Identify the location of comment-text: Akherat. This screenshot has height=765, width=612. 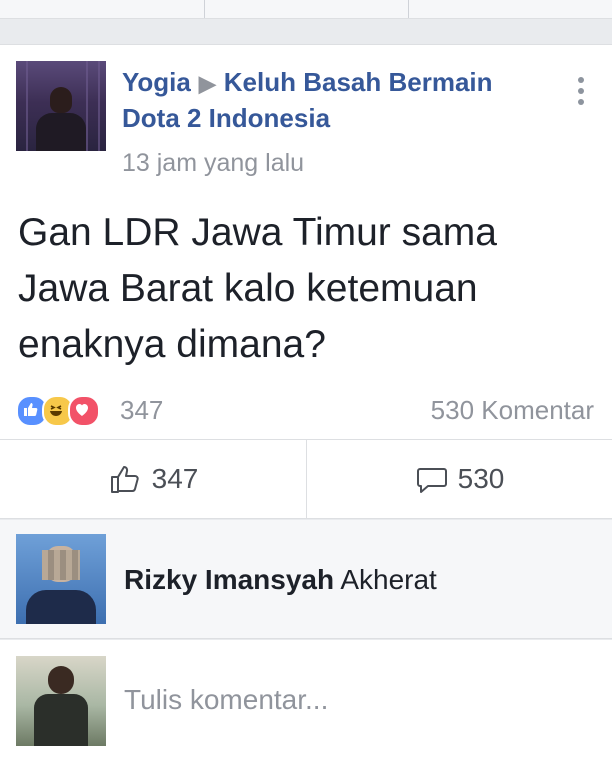
(388, 579).